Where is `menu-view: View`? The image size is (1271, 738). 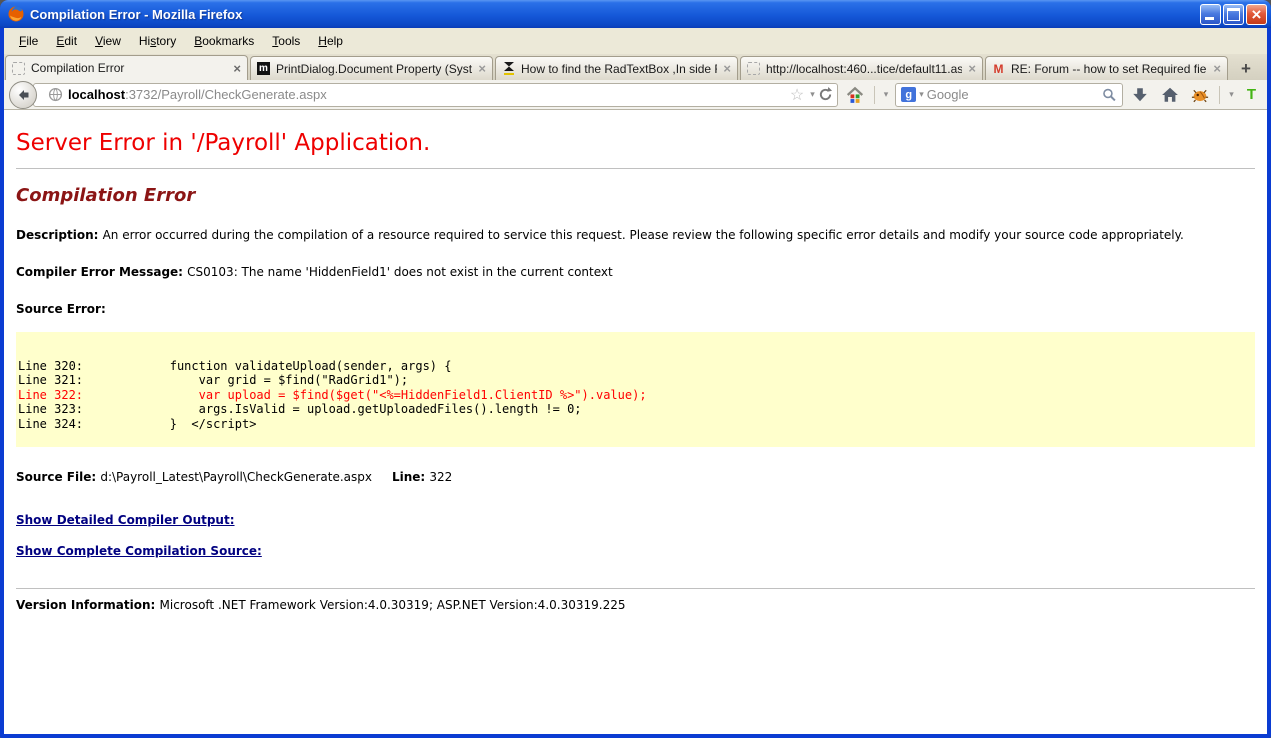 menu-view: View is located at coordinates (108, 41).